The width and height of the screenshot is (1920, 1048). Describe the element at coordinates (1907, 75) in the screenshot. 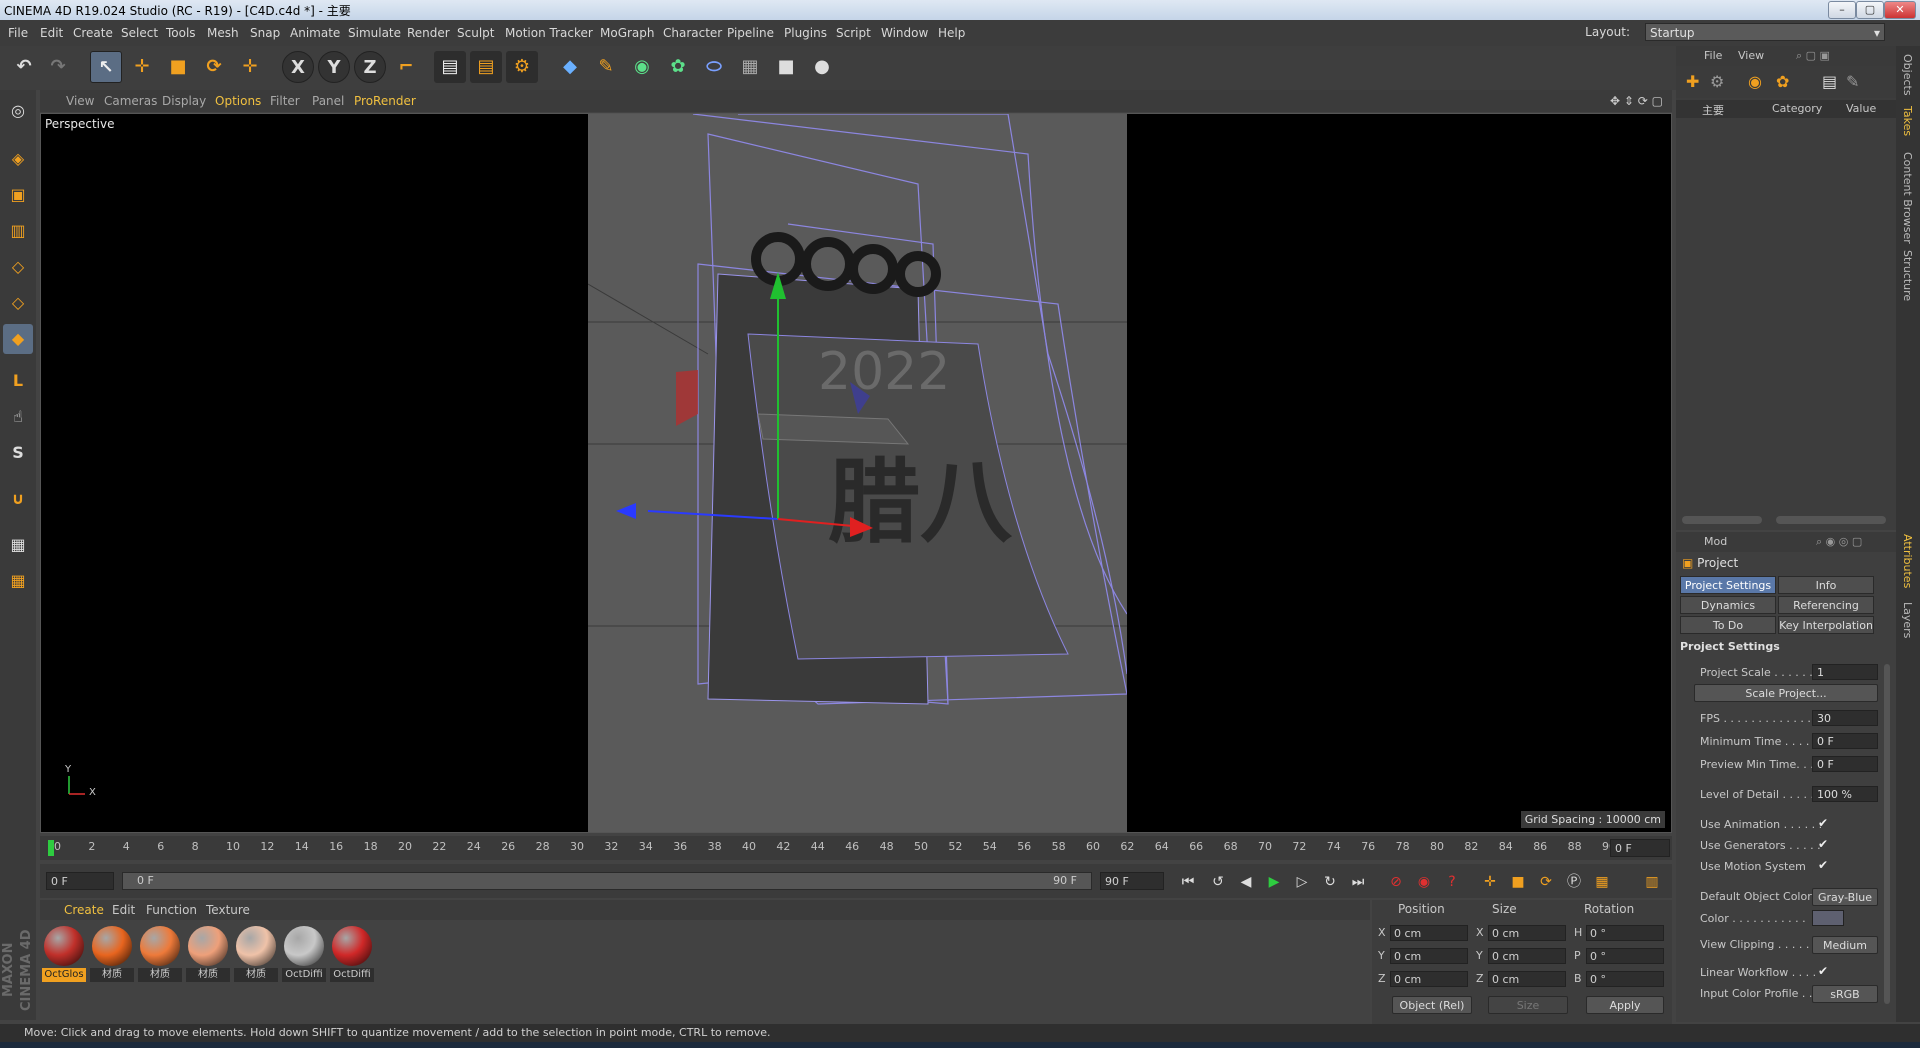

I see `side-tab-objects: Objects` at that location.